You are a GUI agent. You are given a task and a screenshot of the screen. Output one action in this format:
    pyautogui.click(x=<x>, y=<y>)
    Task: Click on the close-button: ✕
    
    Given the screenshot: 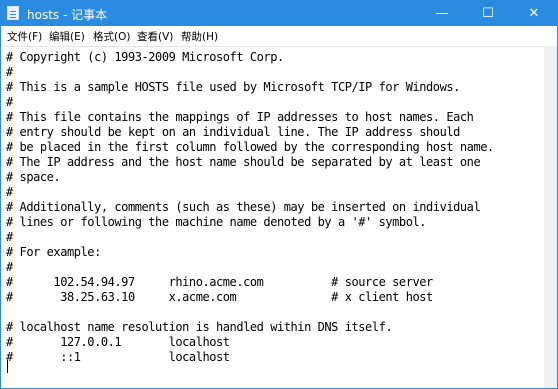 What is the action you would take?
    pyautogui.click(x=534, y=13)
    